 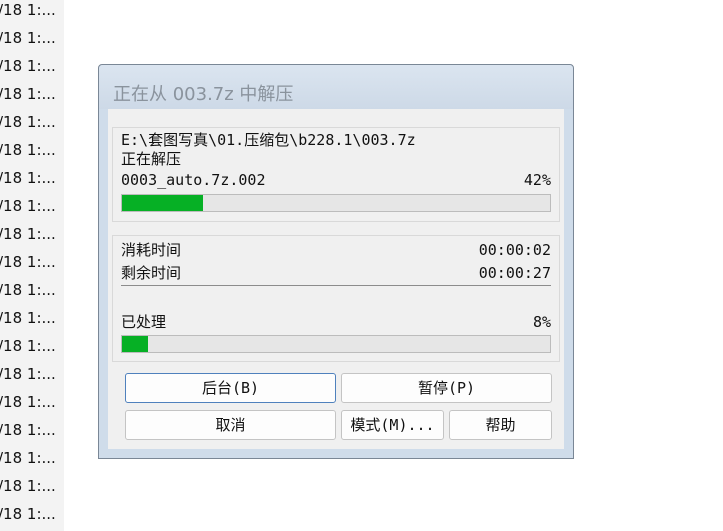 I want to click on file-progress-bar, so click(x=336, y=203).